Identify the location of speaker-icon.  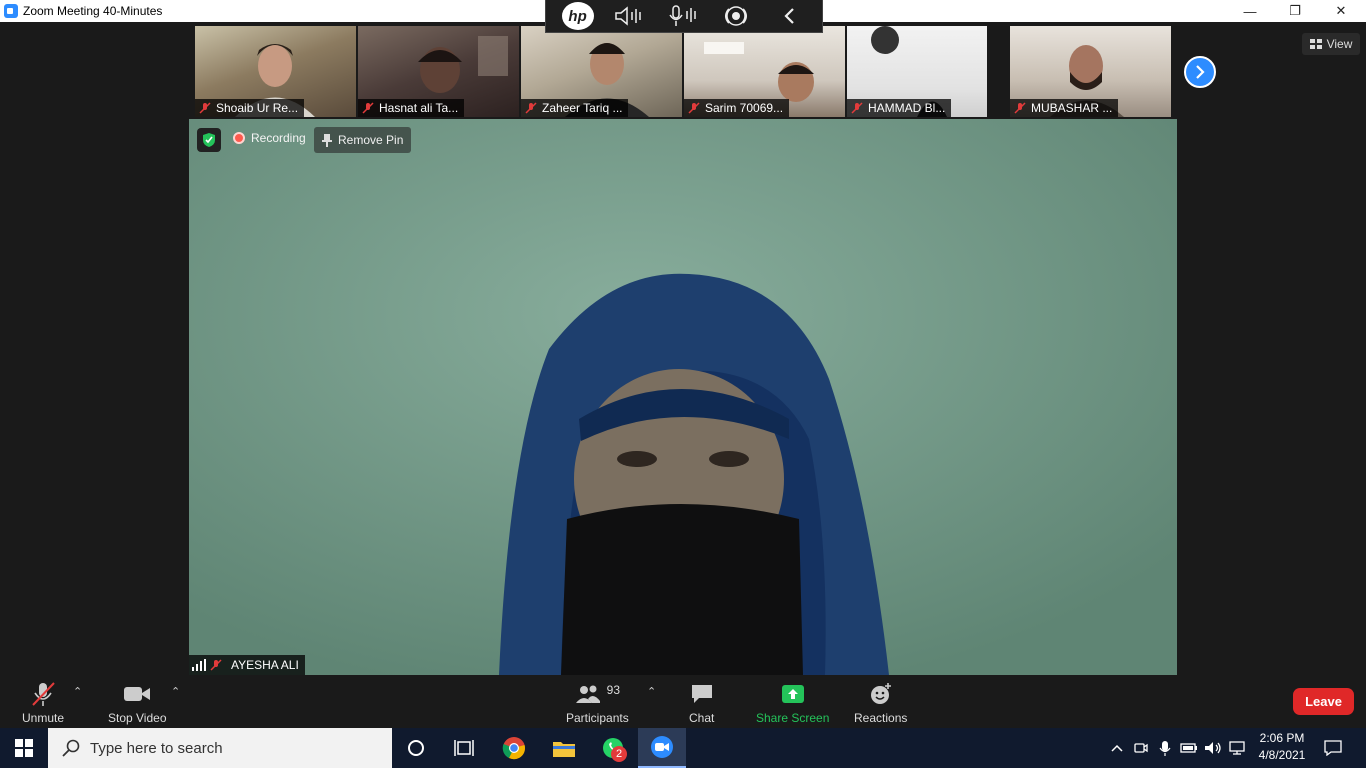
(628, 16).